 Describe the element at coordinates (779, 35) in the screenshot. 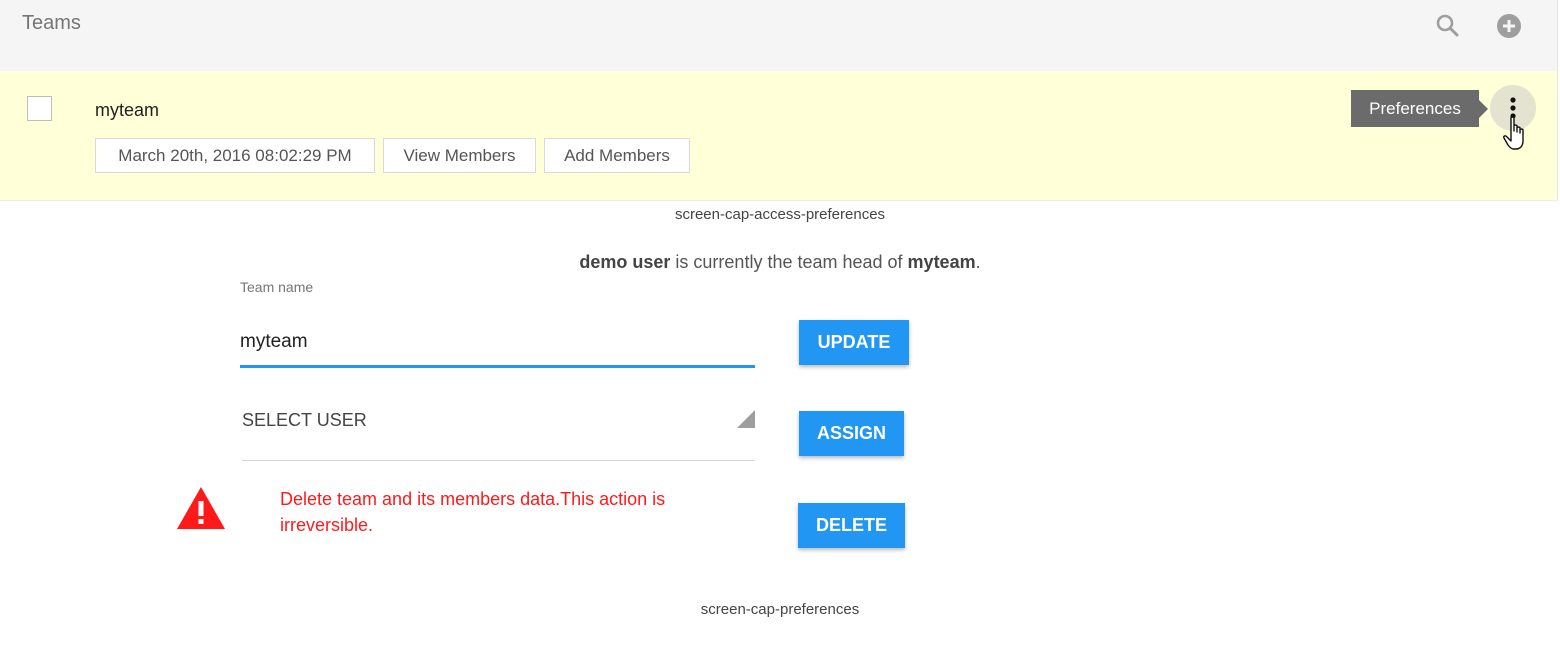

I see `teams-header: Teams` at that location.